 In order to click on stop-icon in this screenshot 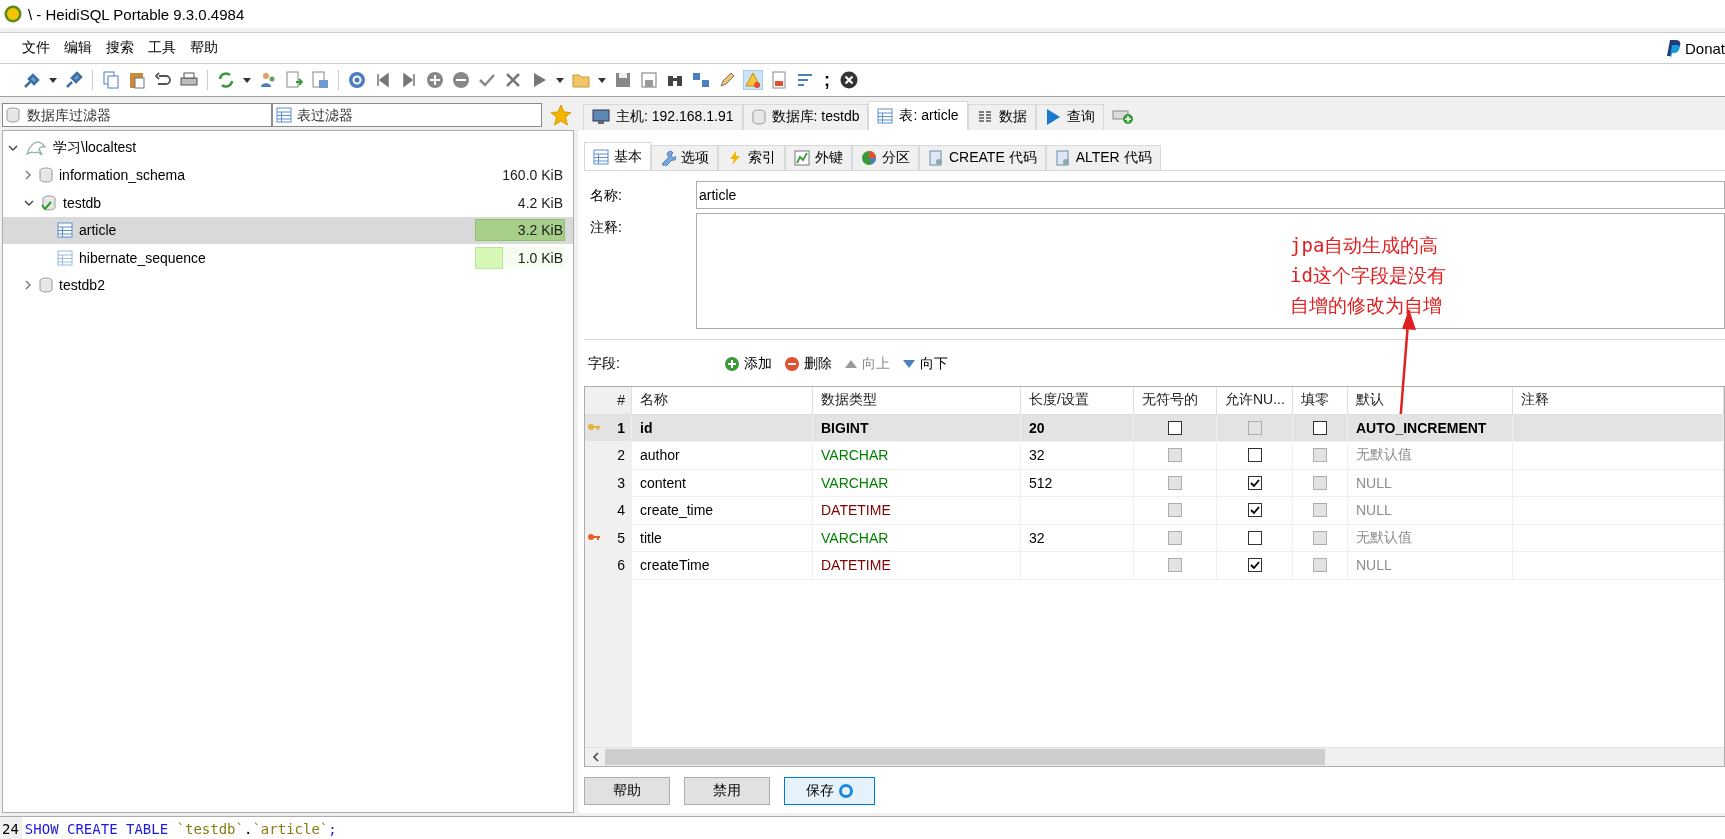, I will do `click(849, 80)`.